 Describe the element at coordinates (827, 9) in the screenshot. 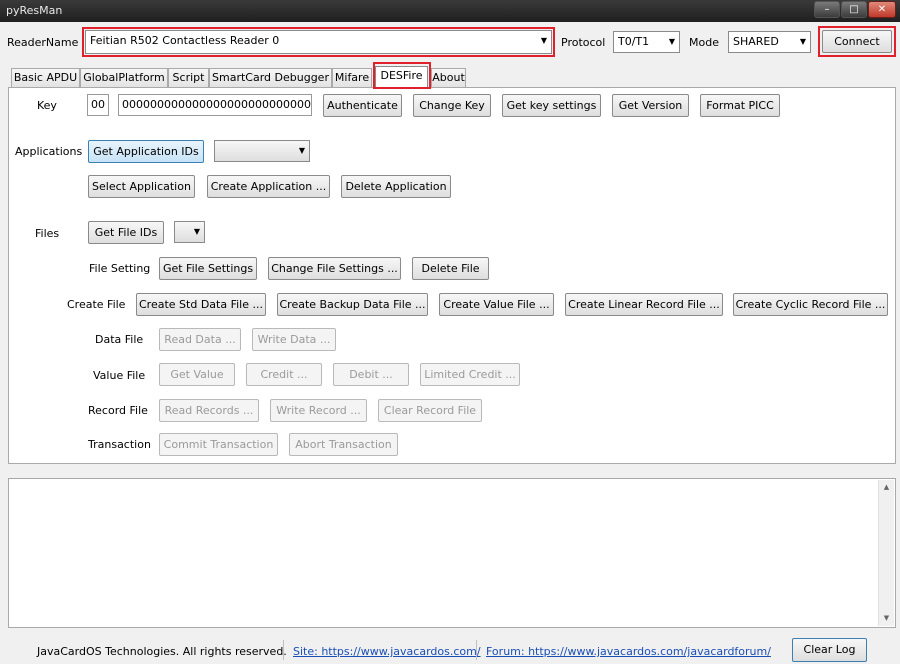

I see `minimize-button: –` at that location.